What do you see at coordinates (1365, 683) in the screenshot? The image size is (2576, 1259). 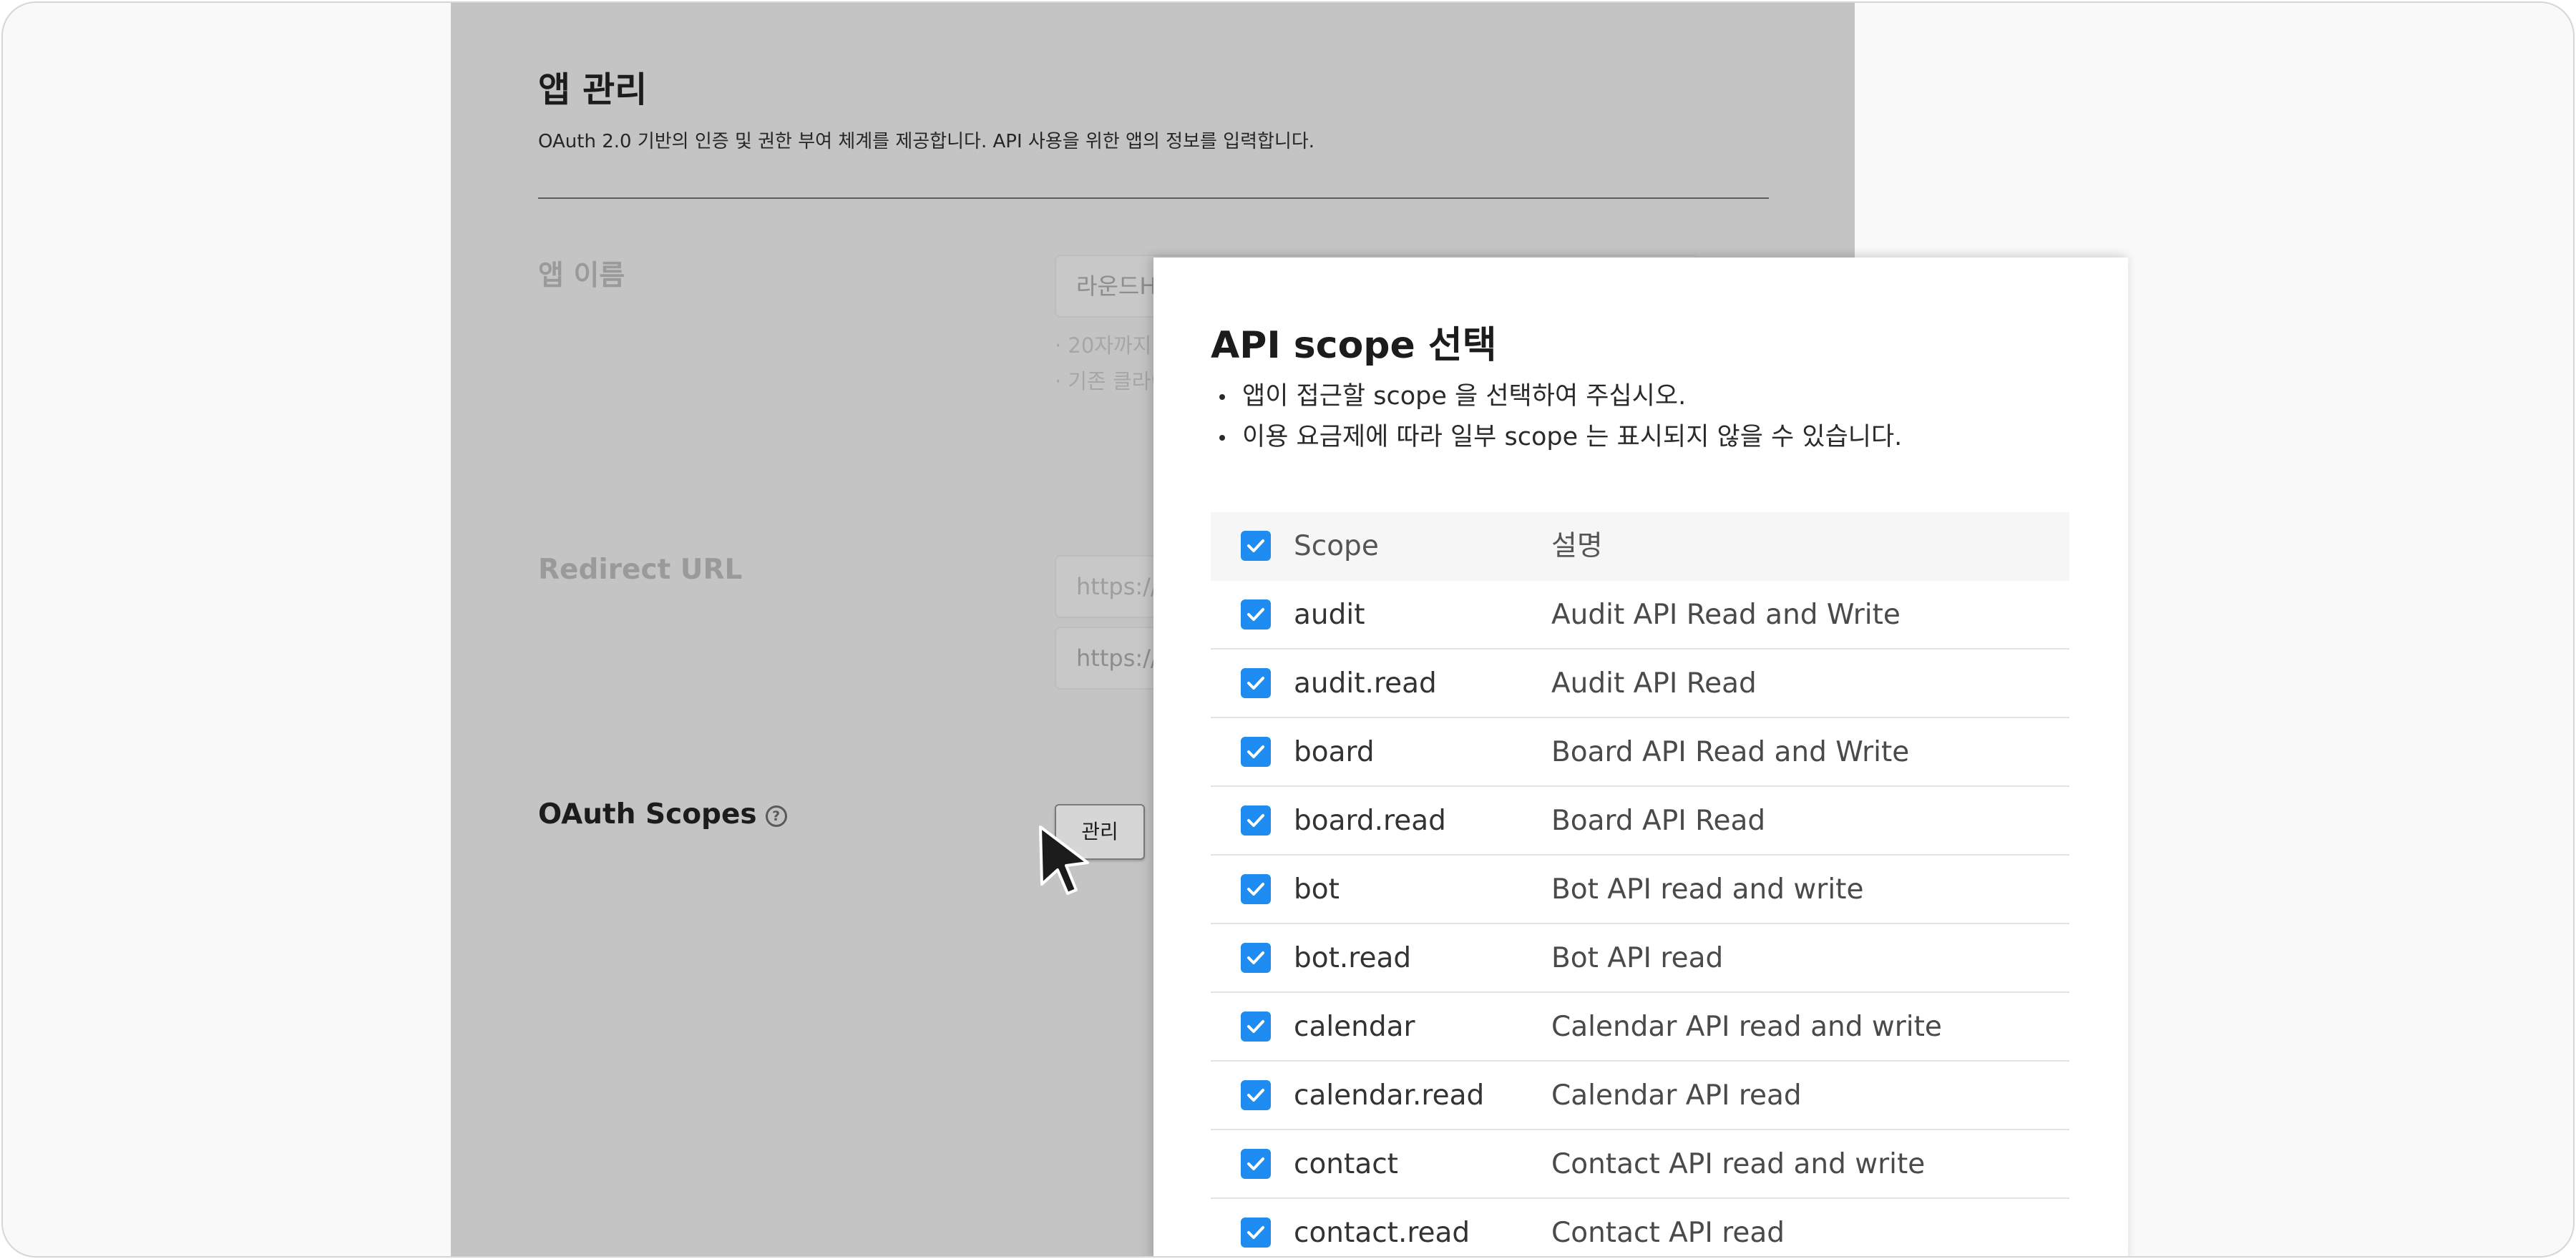 I see `scope-name: audit.read` at bounding box center [1365, 683].